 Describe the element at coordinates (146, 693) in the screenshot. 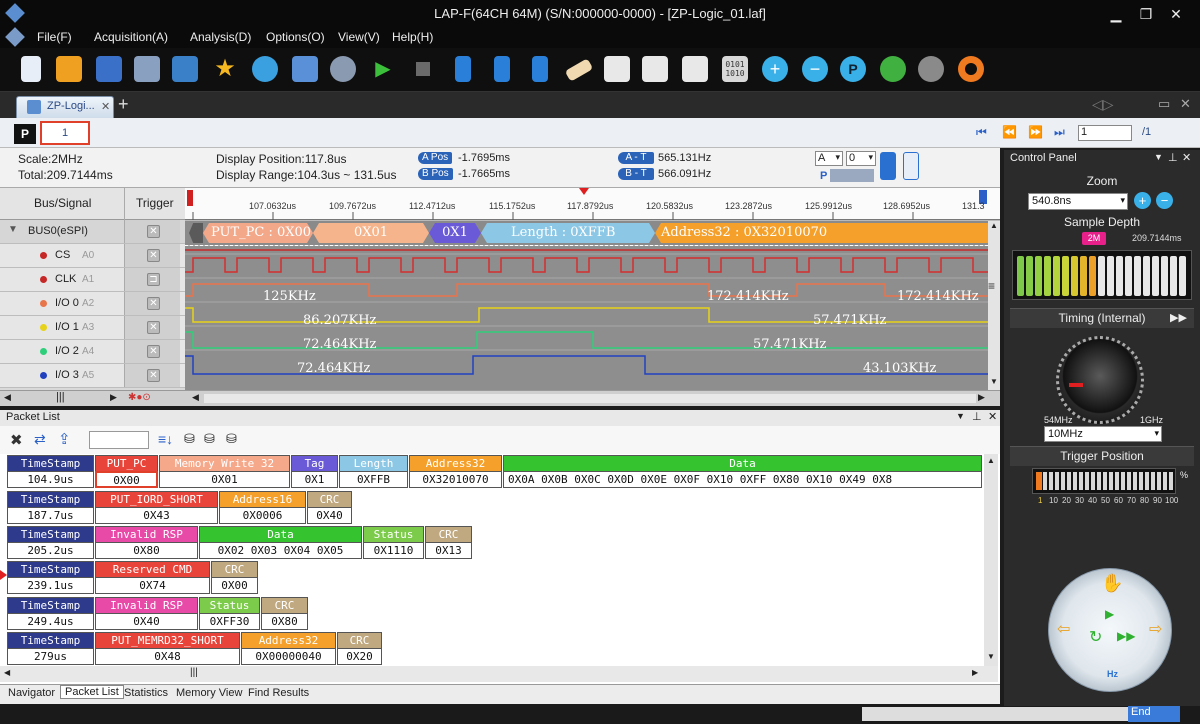

I see `tab-statistics: Statistics` at that location.